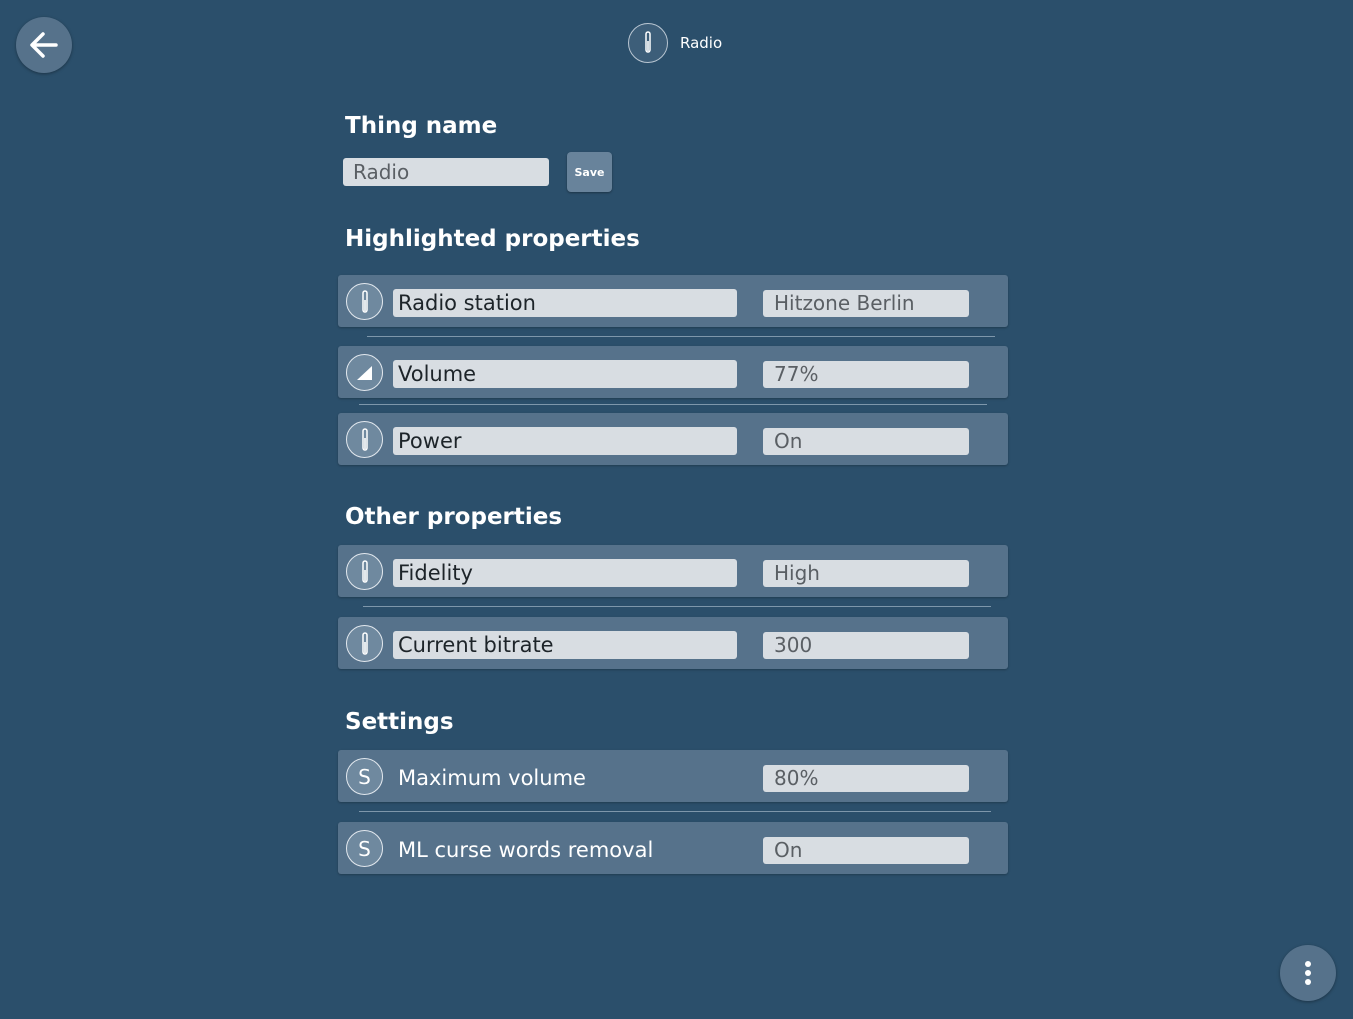  I want to click on setting-row-maximum-volume: S Maximum volume 80%, so click(673, 776).